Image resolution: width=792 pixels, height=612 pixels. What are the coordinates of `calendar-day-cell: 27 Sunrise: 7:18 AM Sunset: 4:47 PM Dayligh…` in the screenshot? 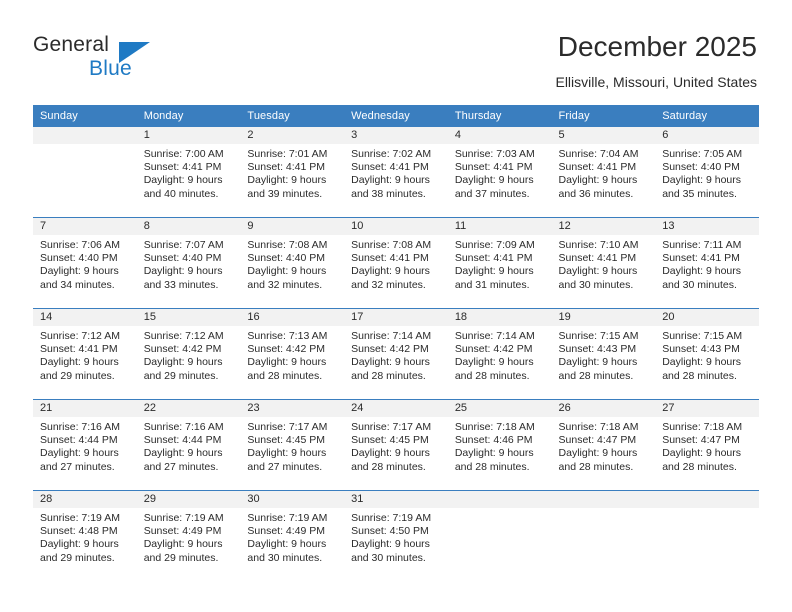 It's located at (707, 445).